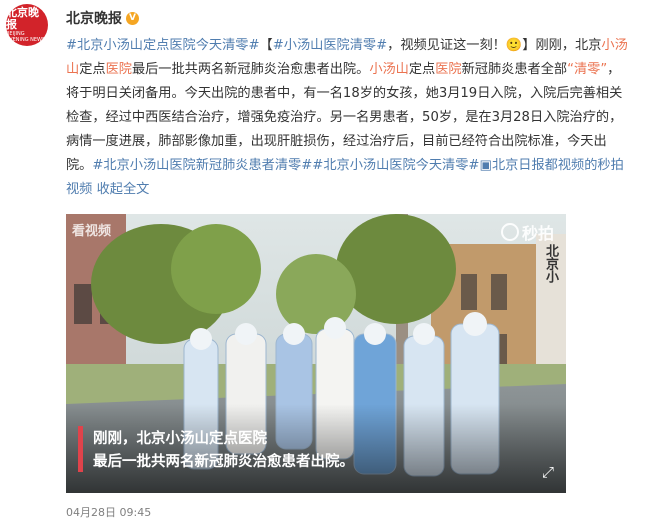 This screenshot has height=523, width=667. What do you see at coordinates (514, 45) in the screenshot?
I see `emoji-icon: 🙂` at bounding box center [514, 45].